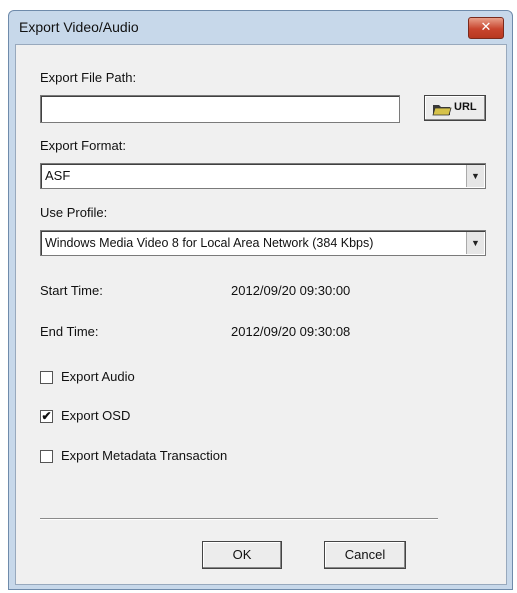 The height and width of the screenshot is (593, 517). I want to click on browse-url-button: URL, so click(455, 108).